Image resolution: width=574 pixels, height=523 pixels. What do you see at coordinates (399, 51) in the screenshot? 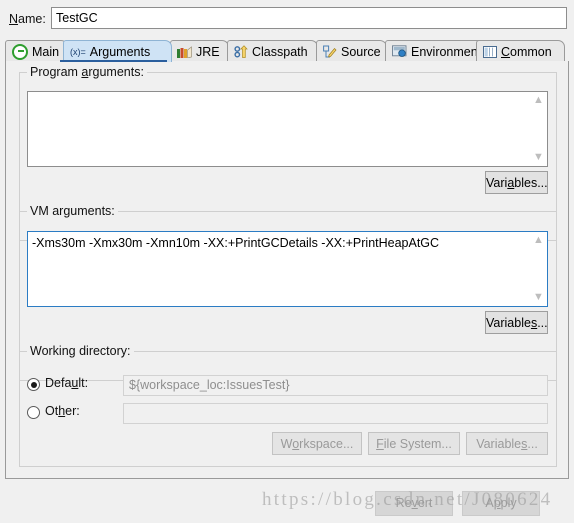
I see `environment-icon` at bounding box center [399, 51].